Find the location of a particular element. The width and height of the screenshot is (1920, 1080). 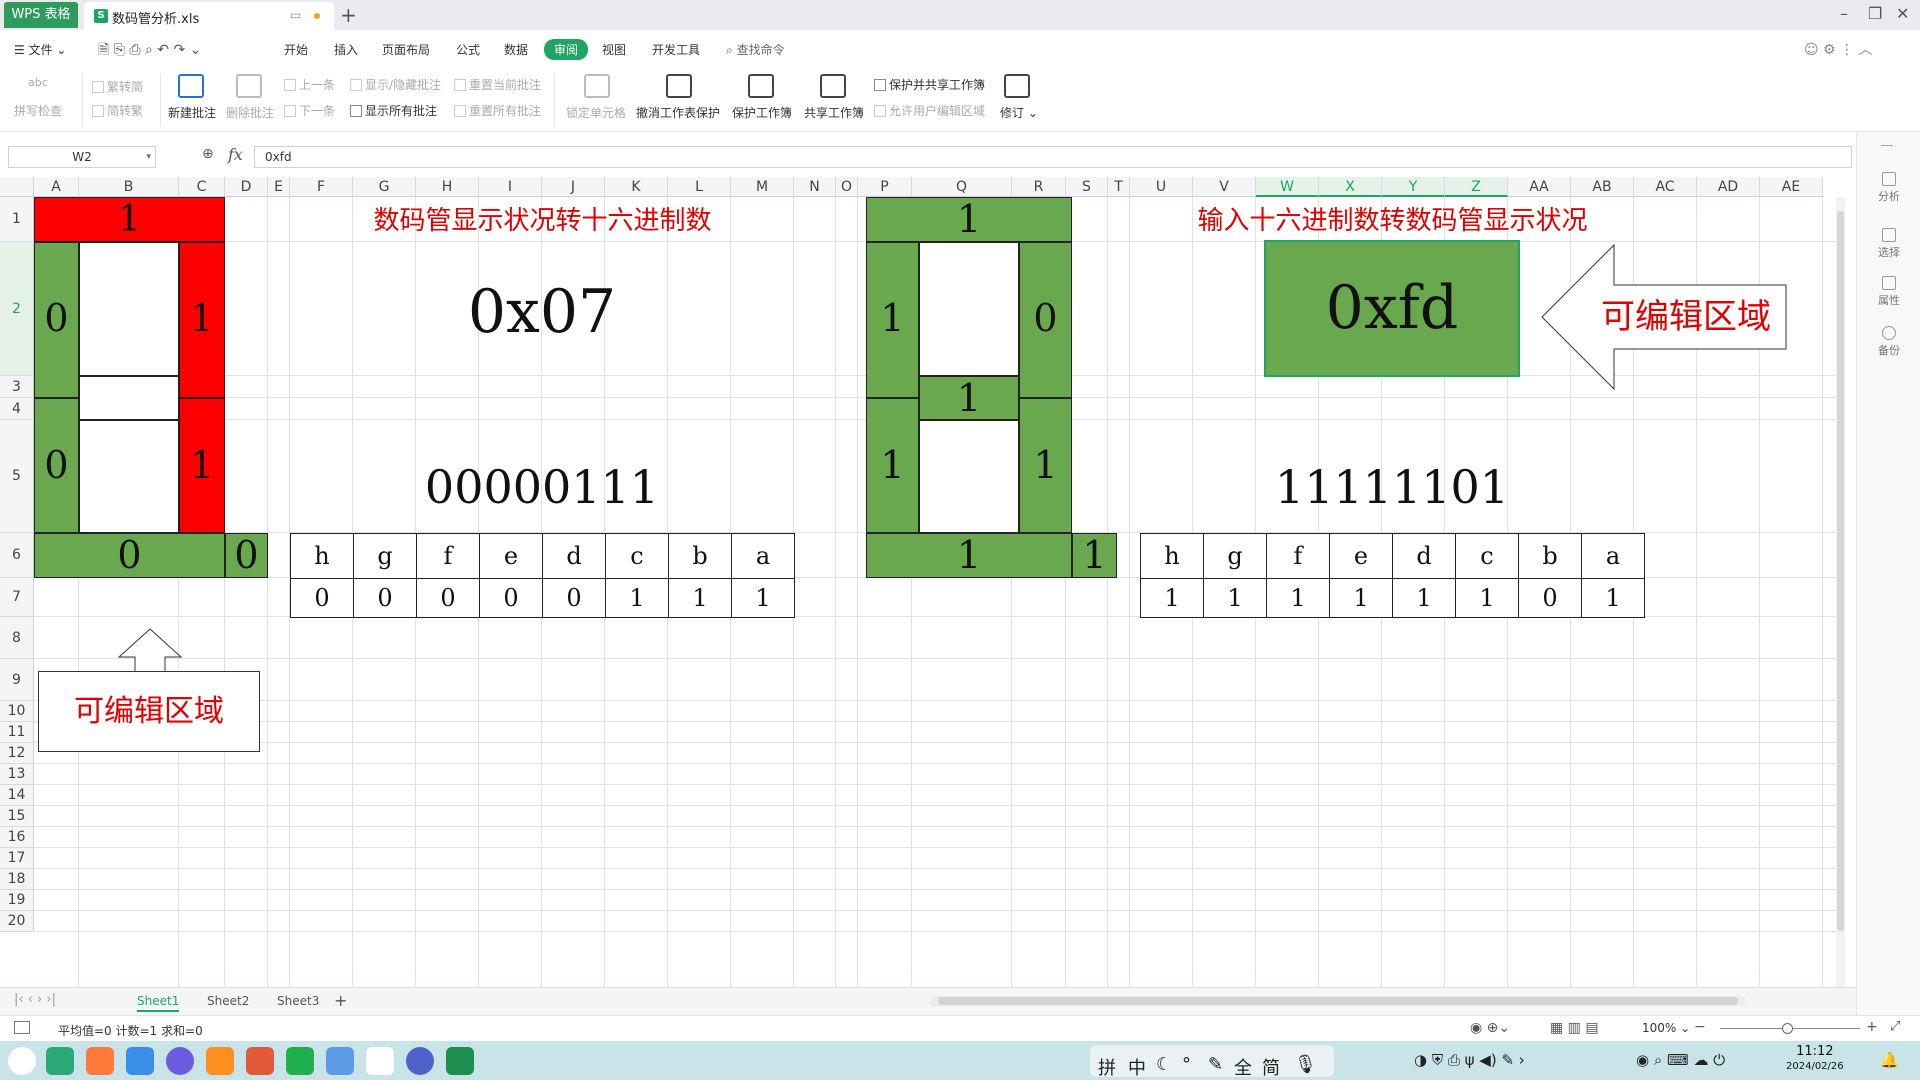

column-header: J is located at coordinates (573, 187).